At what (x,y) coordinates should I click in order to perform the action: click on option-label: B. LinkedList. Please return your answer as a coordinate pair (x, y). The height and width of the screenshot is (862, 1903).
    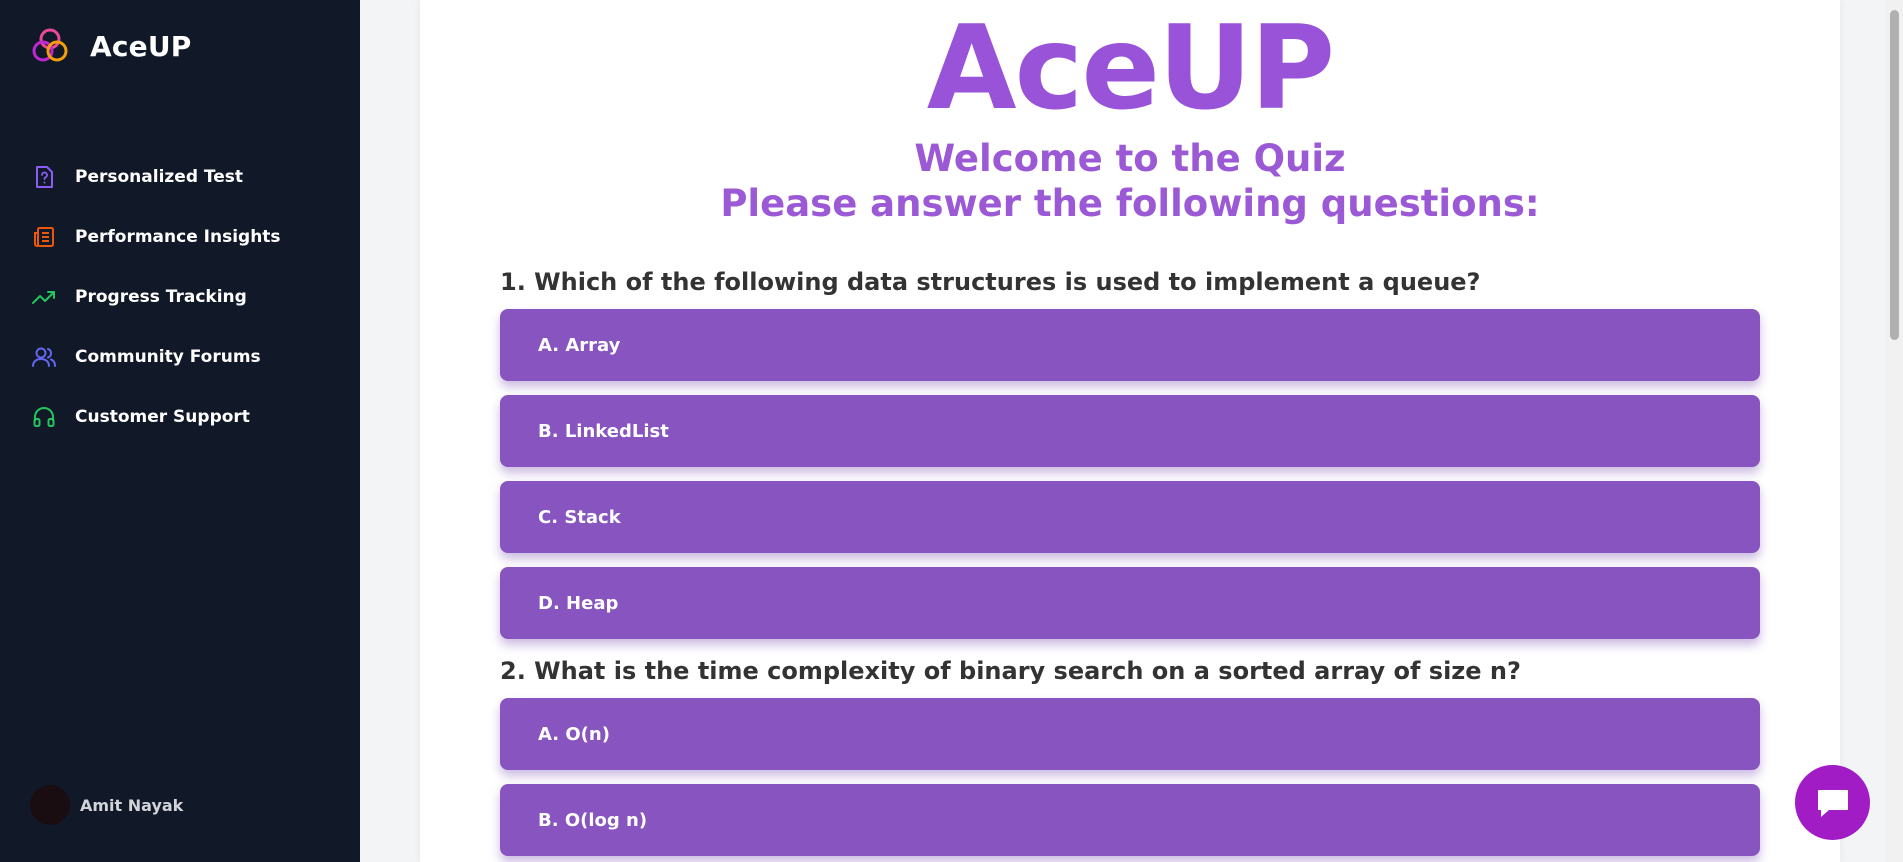
    Looking at the image, I should click on (603, 431).